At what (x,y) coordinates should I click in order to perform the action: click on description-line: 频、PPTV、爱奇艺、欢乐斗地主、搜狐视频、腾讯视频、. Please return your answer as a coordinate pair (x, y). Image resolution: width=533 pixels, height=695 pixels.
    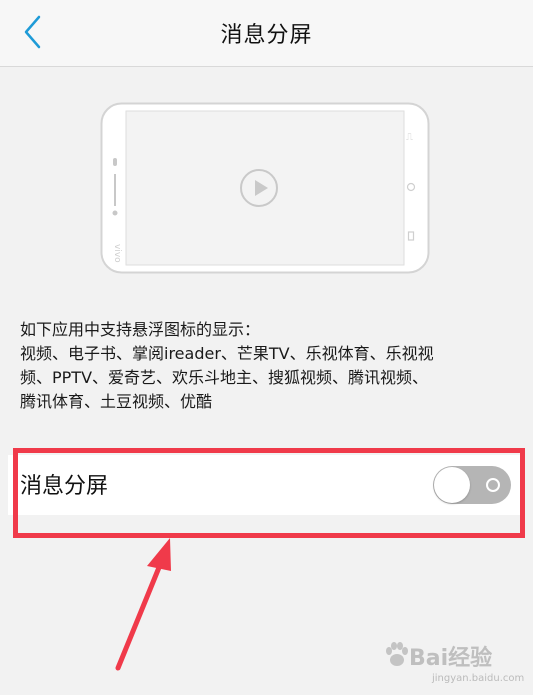
    Looking at the image, I should click on (224, 377).